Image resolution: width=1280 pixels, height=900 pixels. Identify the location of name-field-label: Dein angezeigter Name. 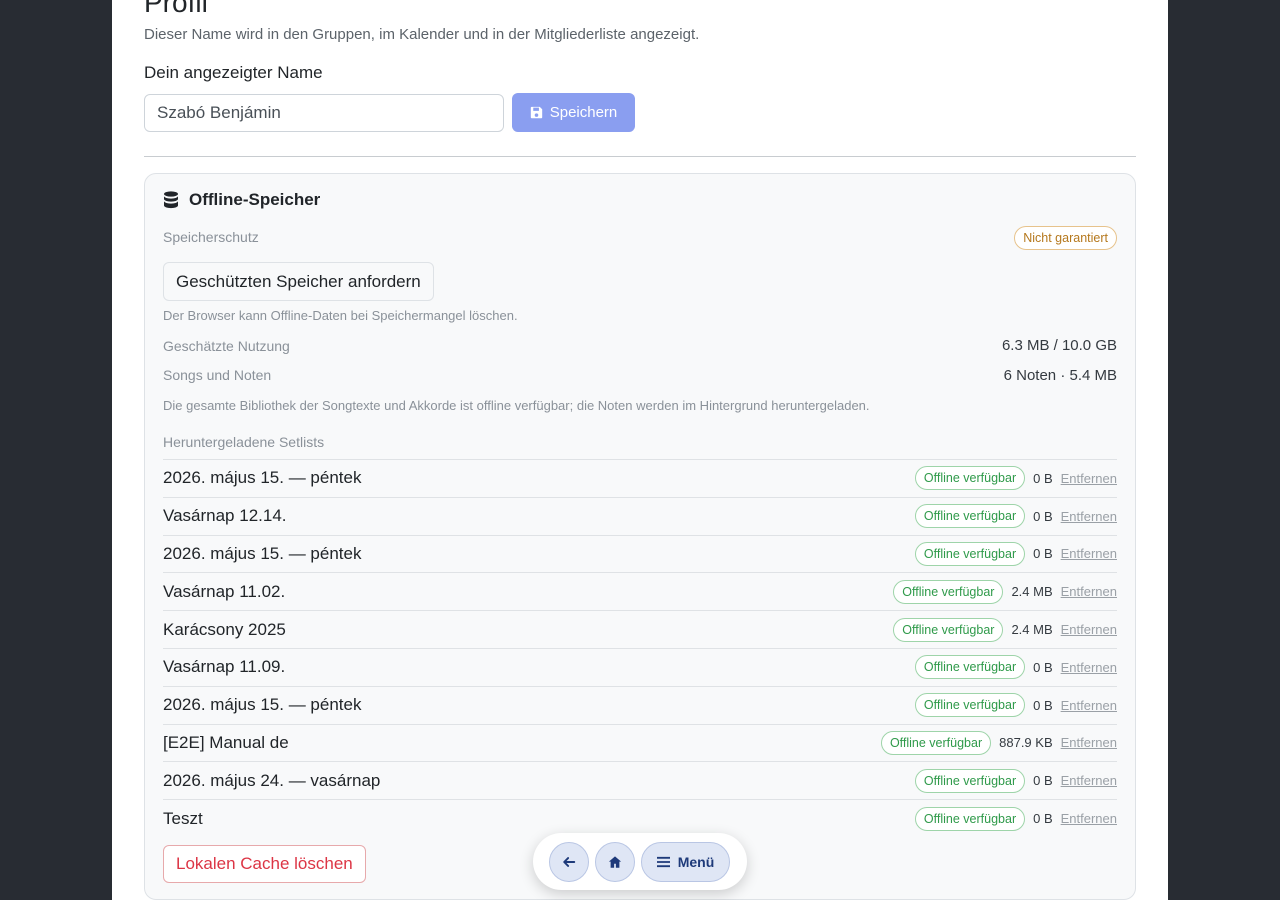
(233, 72).